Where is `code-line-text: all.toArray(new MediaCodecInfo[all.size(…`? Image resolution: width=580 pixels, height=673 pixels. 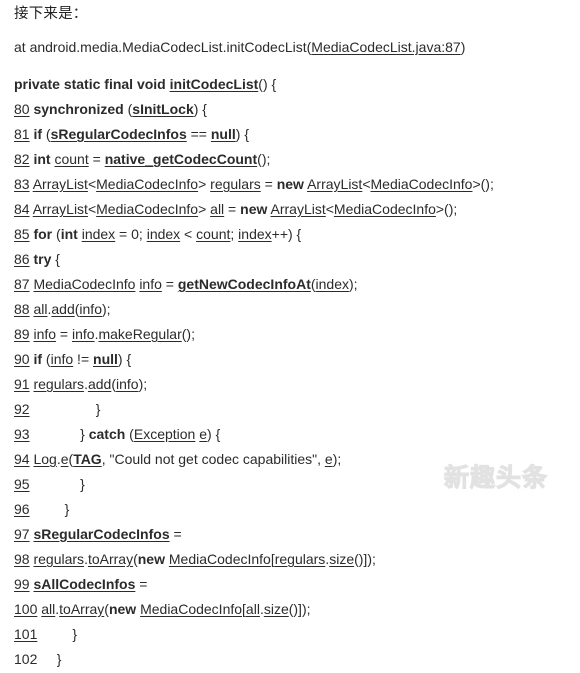
code-line-text: all.toArray(new MediaCodecInfo[all.size(… is located at coordinates (176, 609).